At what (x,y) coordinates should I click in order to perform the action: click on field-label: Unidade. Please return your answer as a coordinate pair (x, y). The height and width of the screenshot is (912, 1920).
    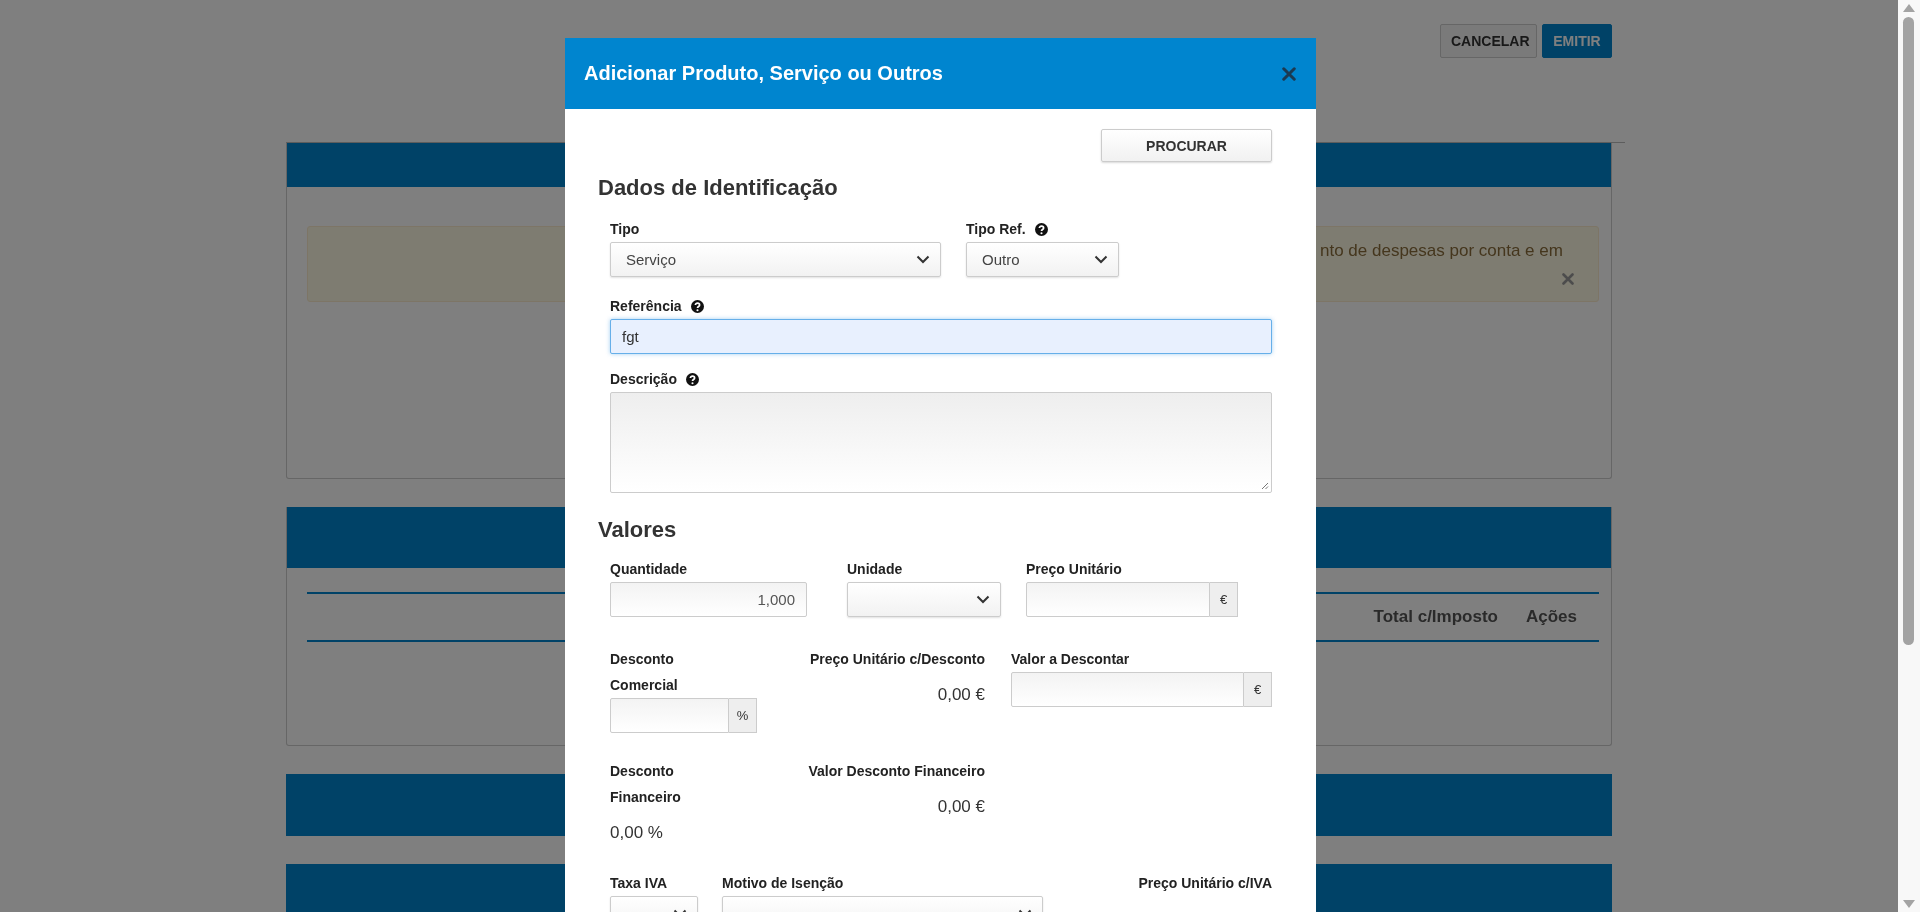
    Looking at the image, I should click on (875, 569).